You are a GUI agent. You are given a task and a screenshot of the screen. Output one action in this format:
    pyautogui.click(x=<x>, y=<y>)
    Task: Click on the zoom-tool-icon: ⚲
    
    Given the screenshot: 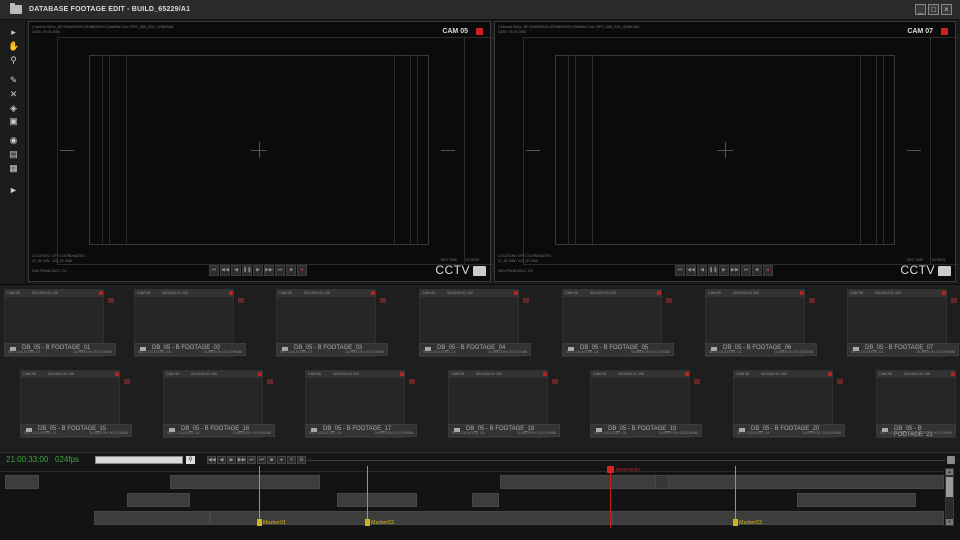 What is the action you would take?
    pyautogui.click(x=13, y=60)
    